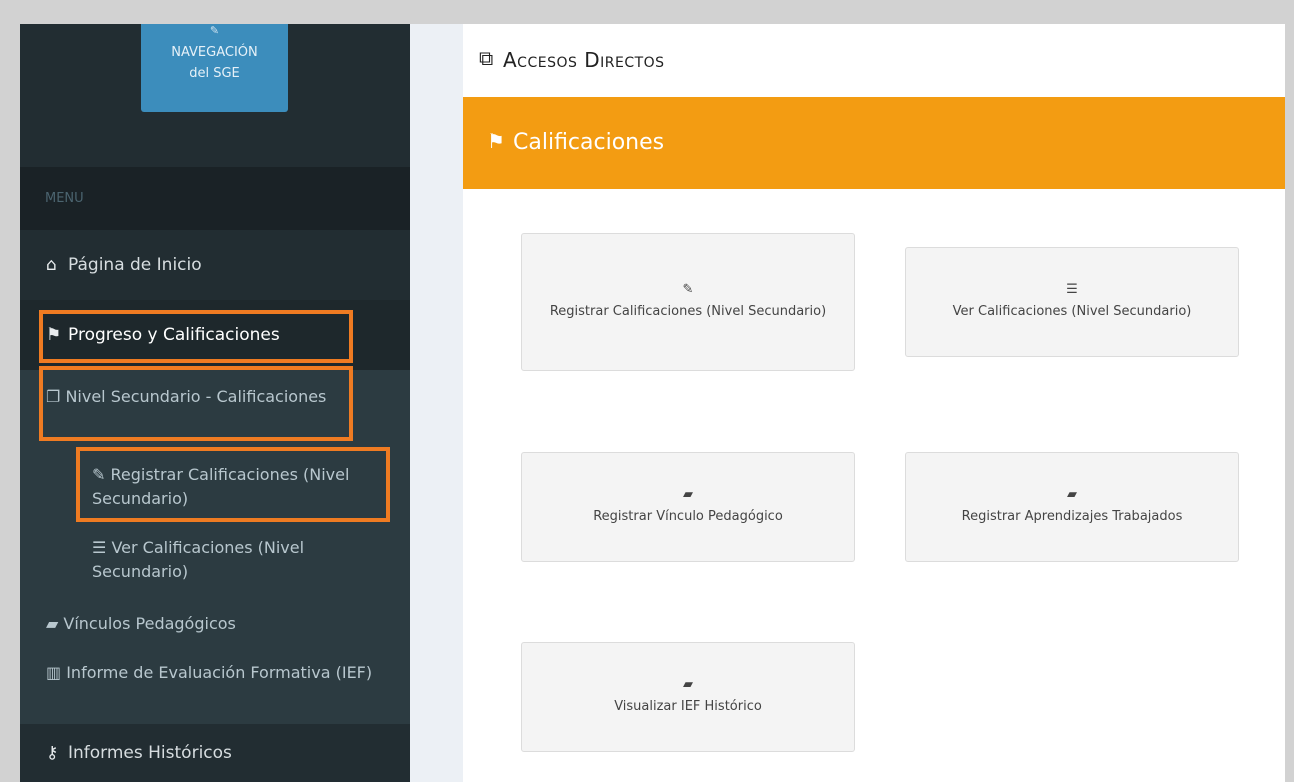  What do you see at coordinates (150, 753) in the screenshot?
I see `sidebar-item-label: Informes Históricos` at bounding box center [150, 753].